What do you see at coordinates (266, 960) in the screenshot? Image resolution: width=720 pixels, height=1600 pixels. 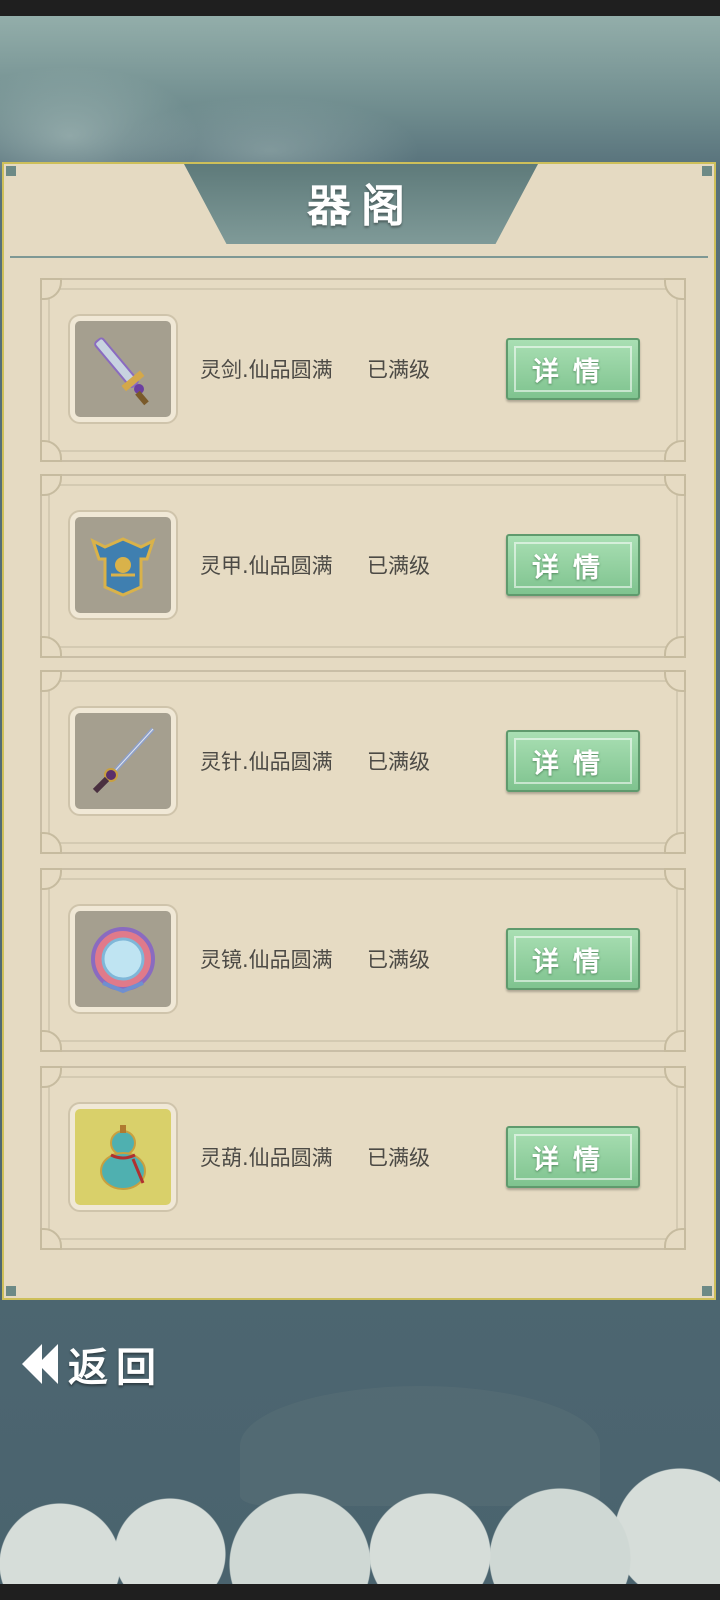 I see `item-name: 灵镜.仙品圆满` at bounding box center [266, 960].